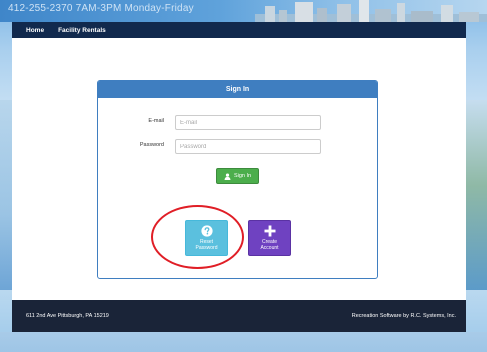 This screenshot has width=487, height=352. I want to click on nav-bar: Home Facility Rentals, so click(239, 30).